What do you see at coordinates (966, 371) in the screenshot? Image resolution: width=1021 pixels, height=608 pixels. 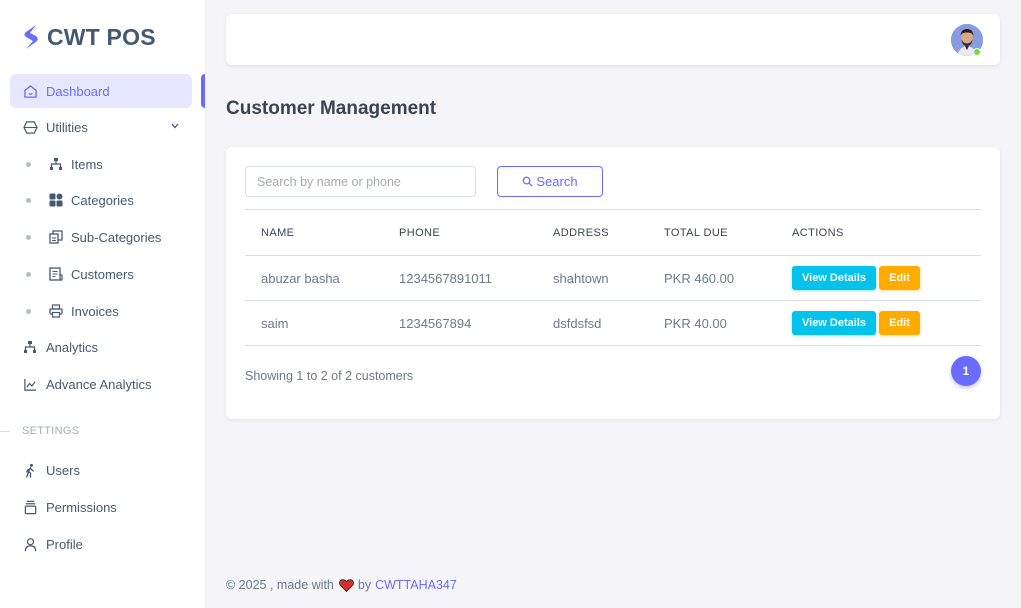 I see `page-button-1: 1` at bounding box center [966, 371].